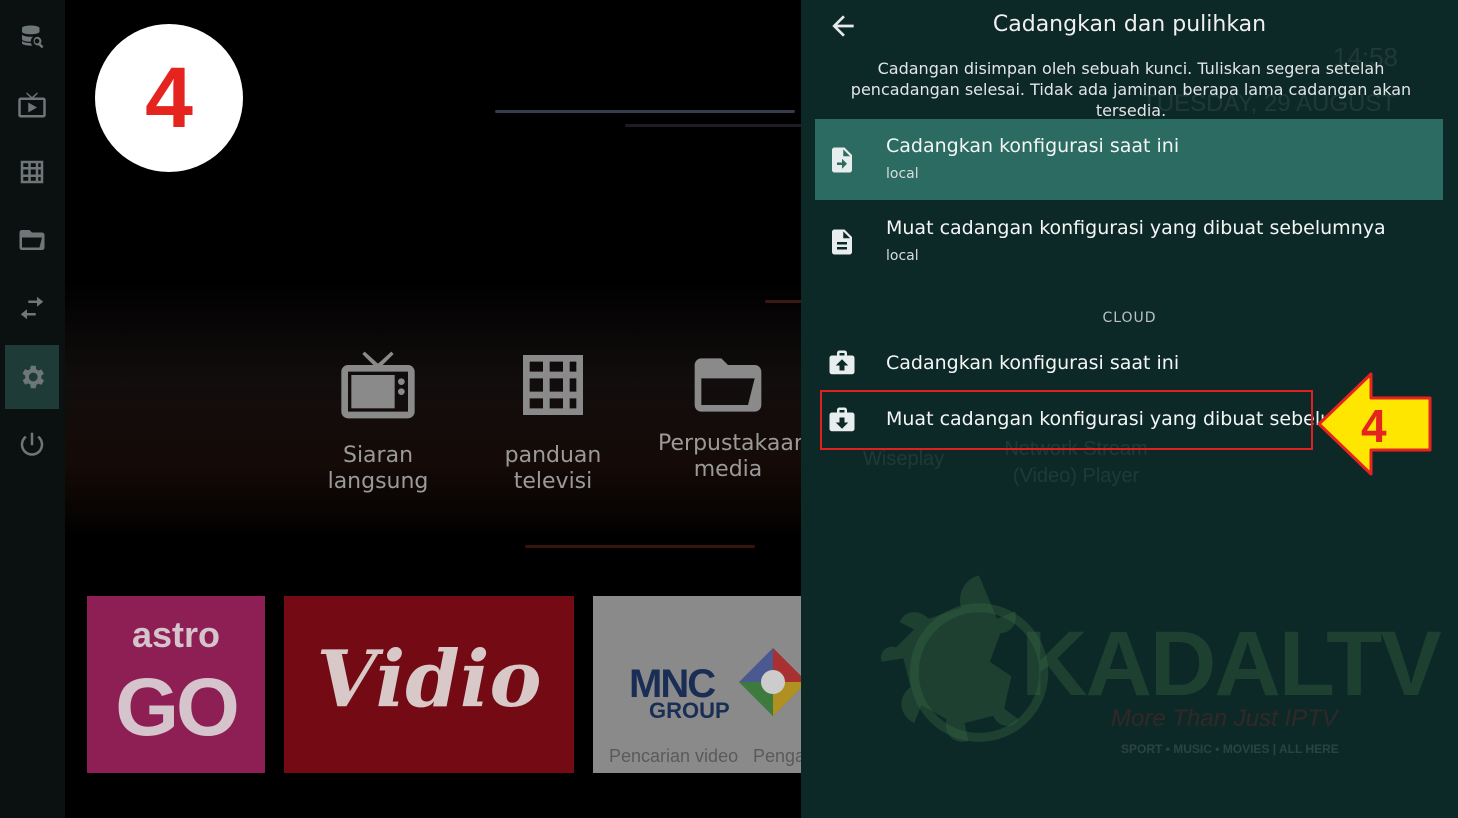  I want to click on sidebar-rail, so click(32, 409).